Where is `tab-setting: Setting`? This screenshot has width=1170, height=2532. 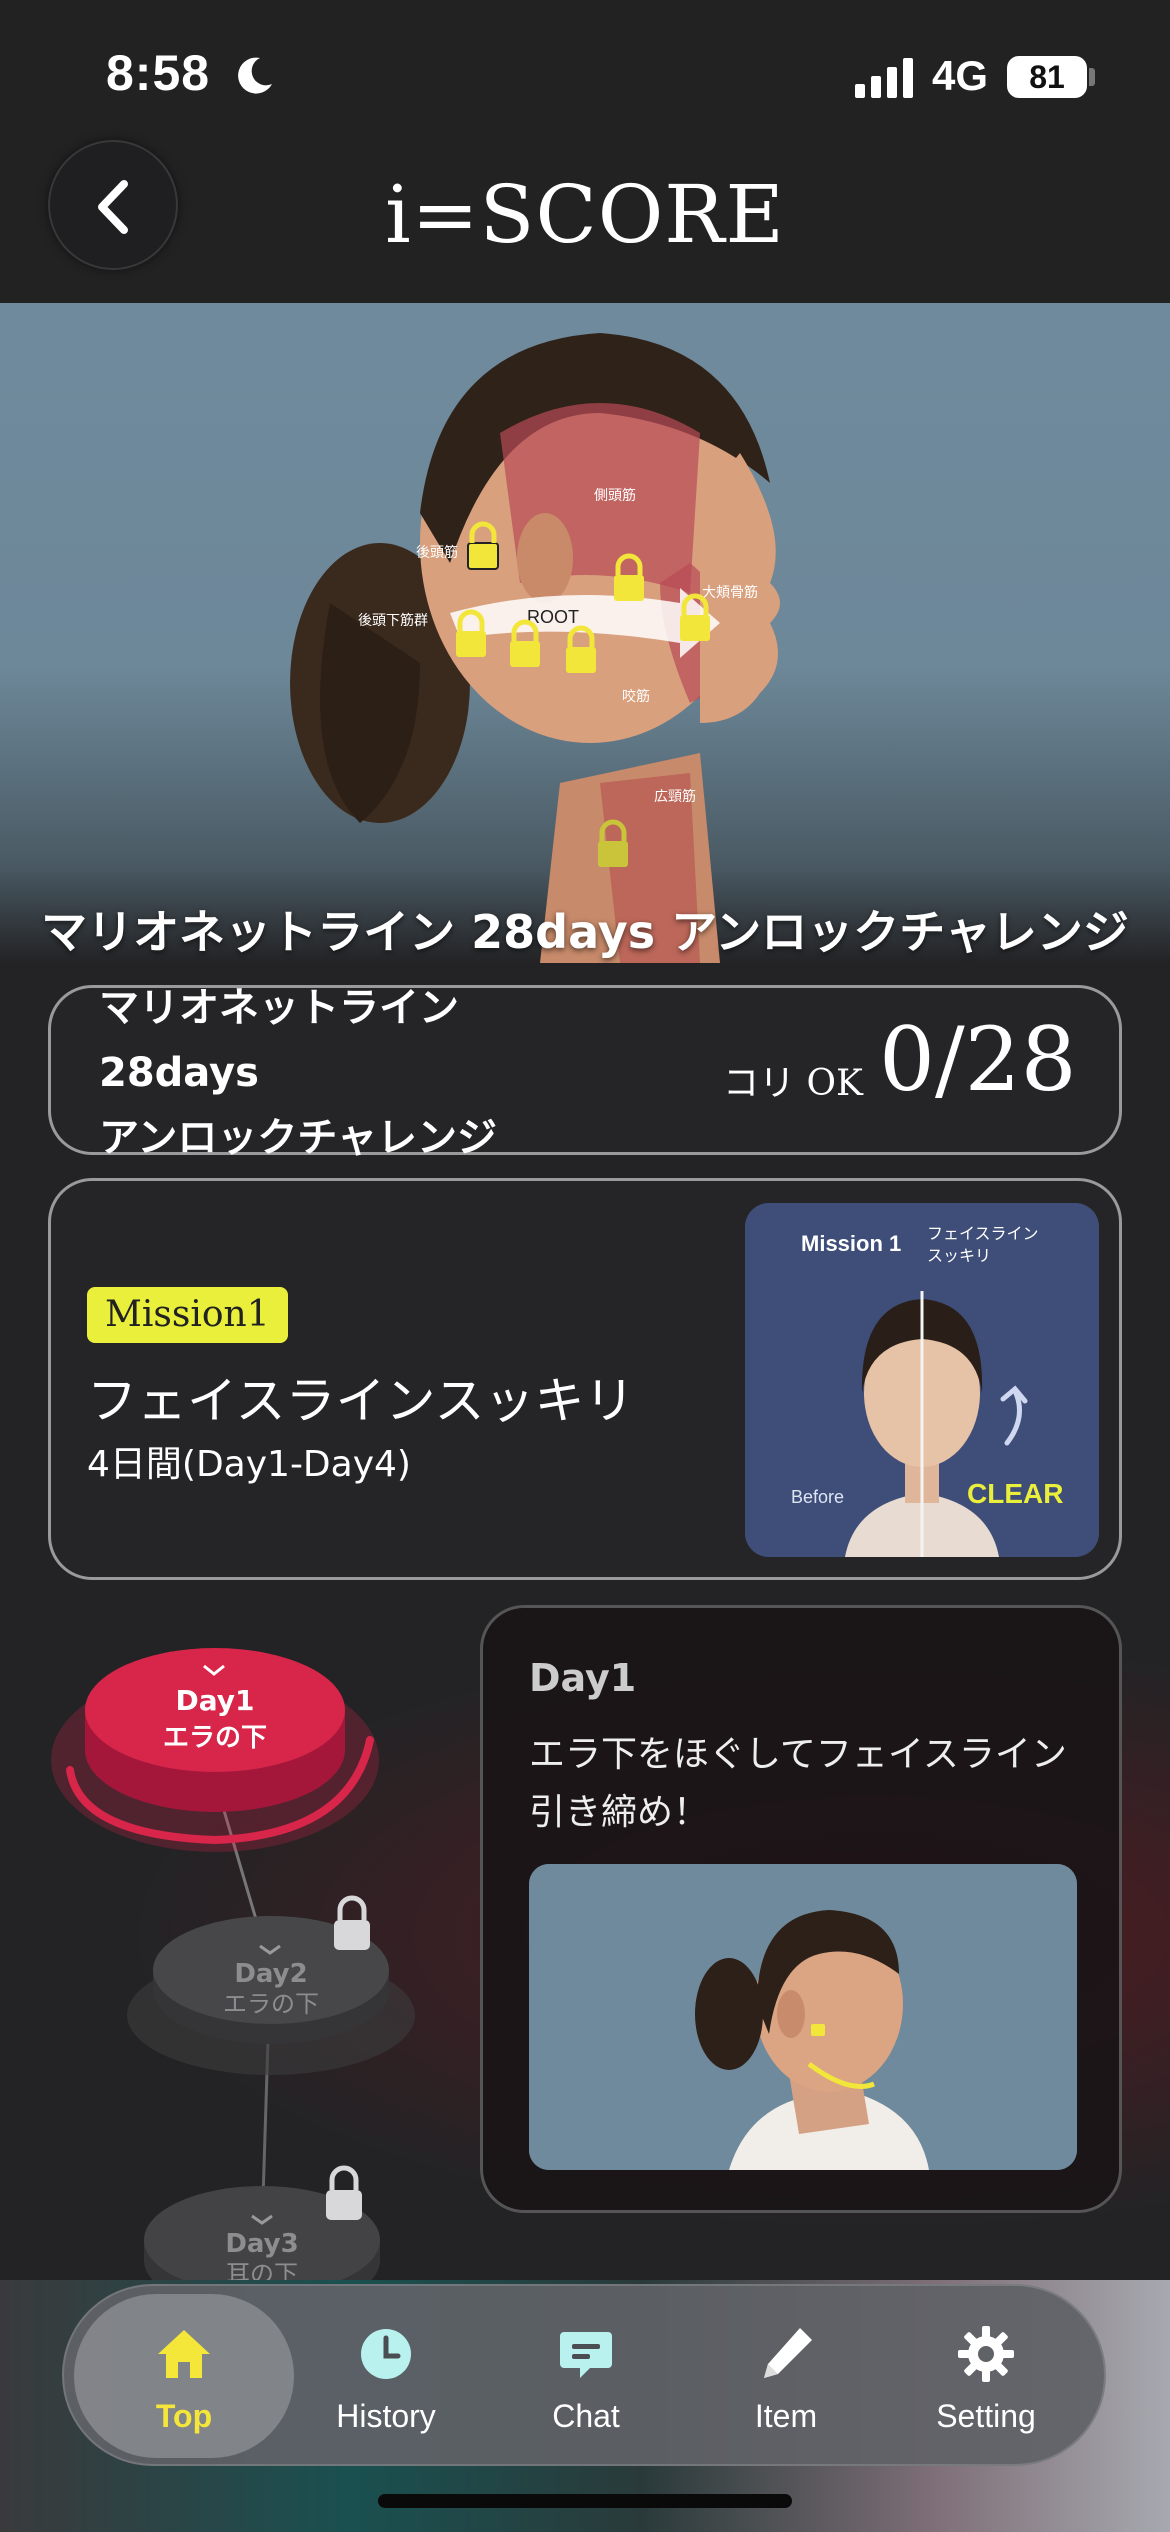
tab-setting: Setting is located at coordinates (986, 2377).